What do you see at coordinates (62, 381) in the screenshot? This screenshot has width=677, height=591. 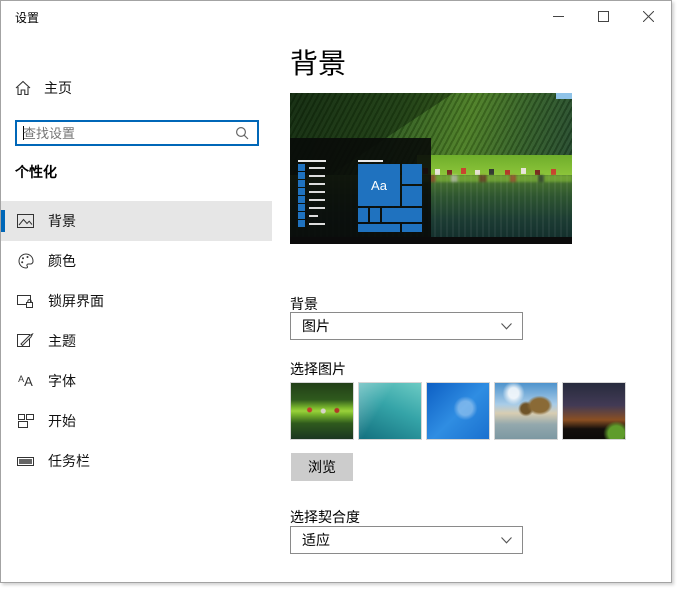 I see `sidebar-item-label: 字体` at bounding box center [62, 381].